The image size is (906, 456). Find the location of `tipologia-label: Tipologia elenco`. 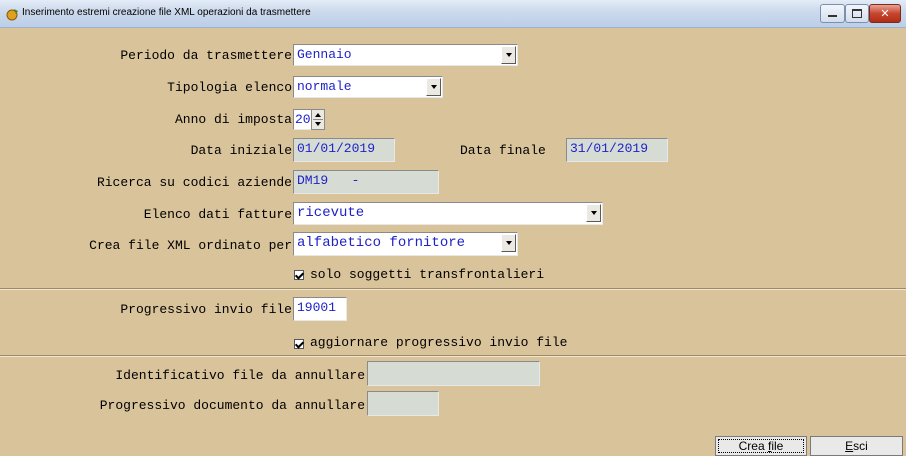

tipologia-label: Tipologia elenco is located at coordinates (229, 87).